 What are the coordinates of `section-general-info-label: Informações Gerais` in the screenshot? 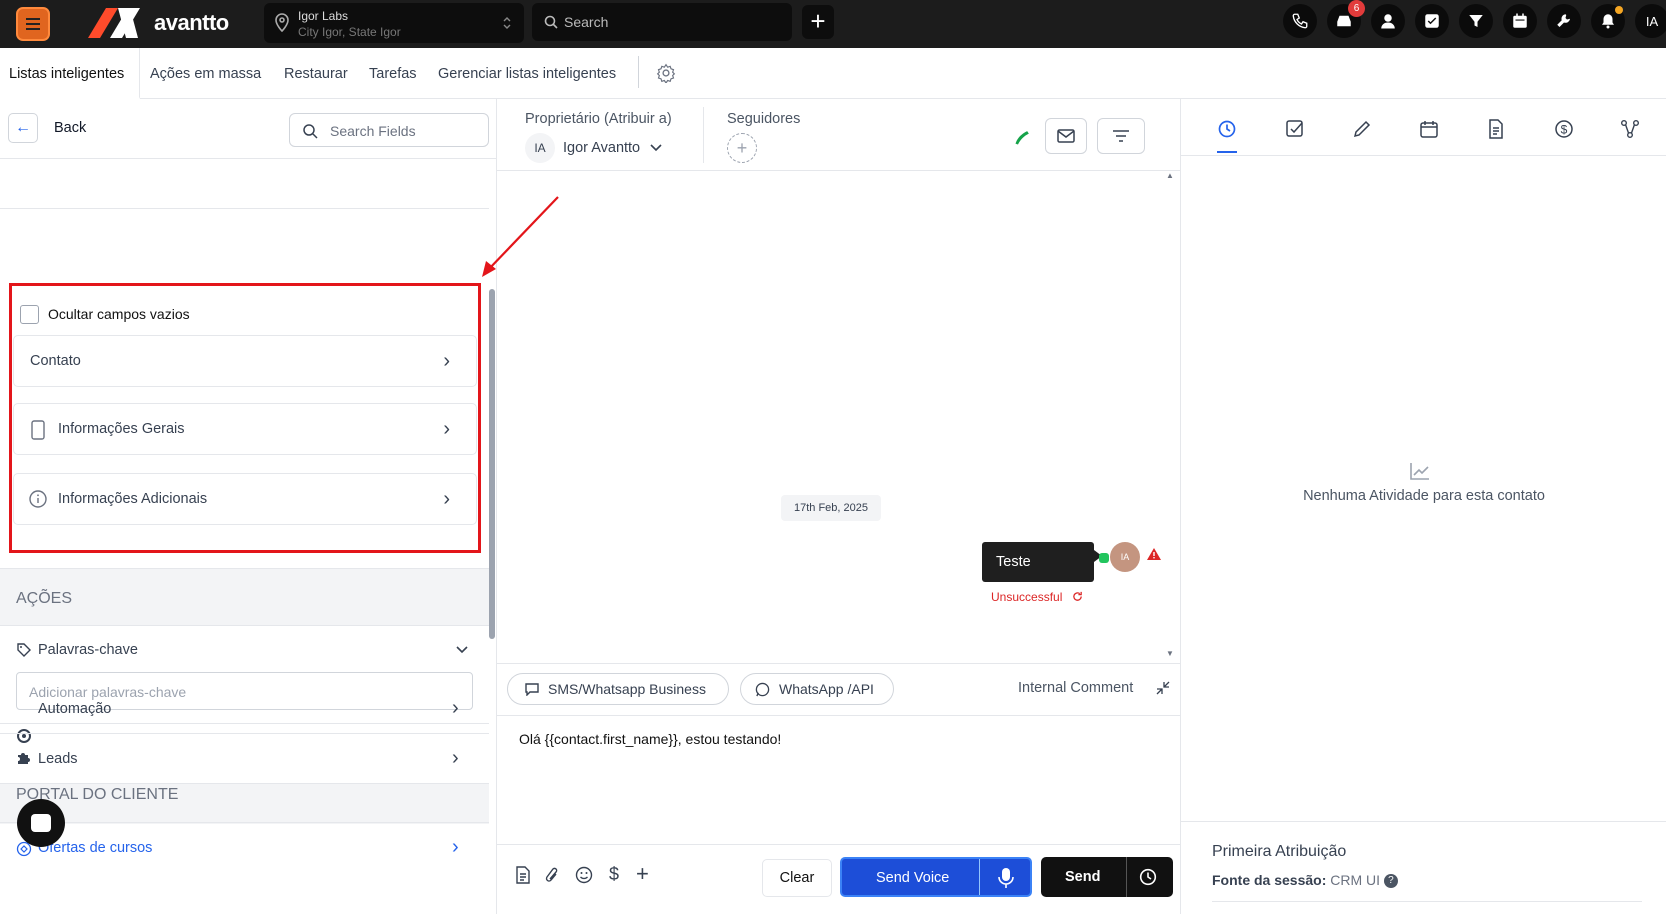 It's located at (121, 429).